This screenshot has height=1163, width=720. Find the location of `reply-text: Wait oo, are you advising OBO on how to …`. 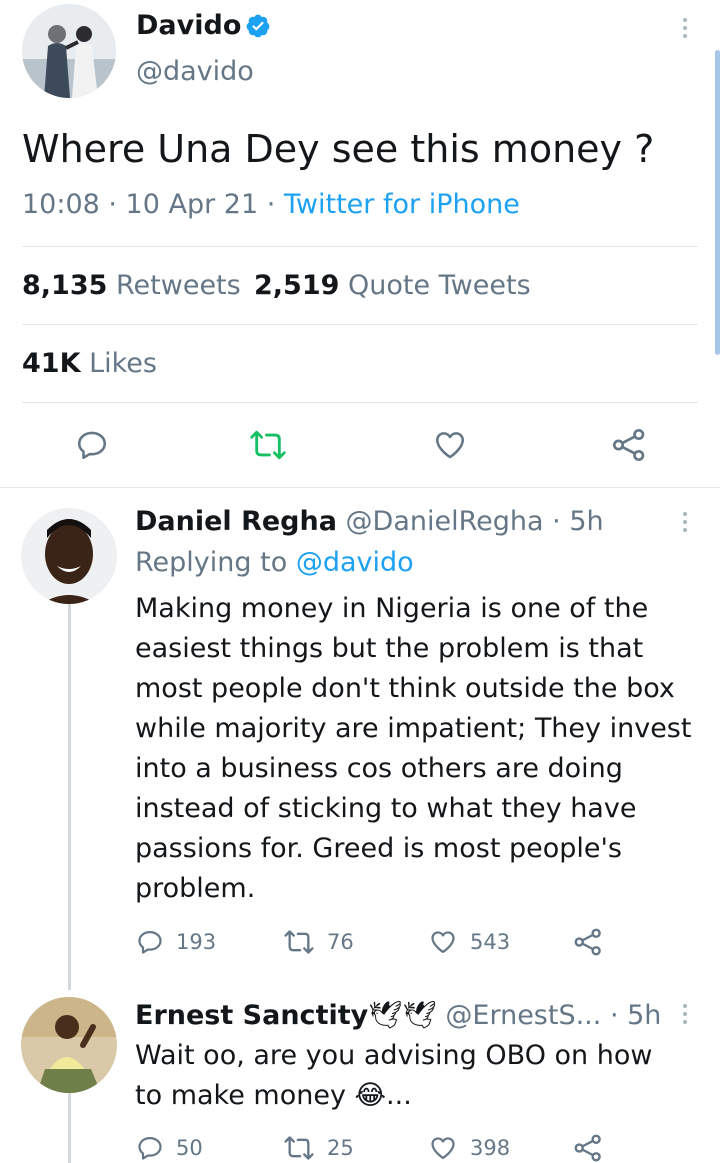

reply-text: Wait oo, are you advising OBO on how to … is located at coordinates (394, 1075).